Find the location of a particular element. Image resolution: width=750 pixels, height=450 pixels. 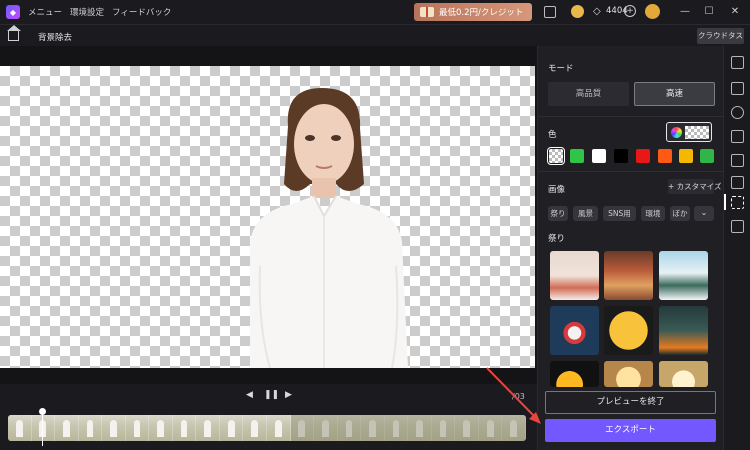

image-title: 画像 is located at coordinates (557, 190).